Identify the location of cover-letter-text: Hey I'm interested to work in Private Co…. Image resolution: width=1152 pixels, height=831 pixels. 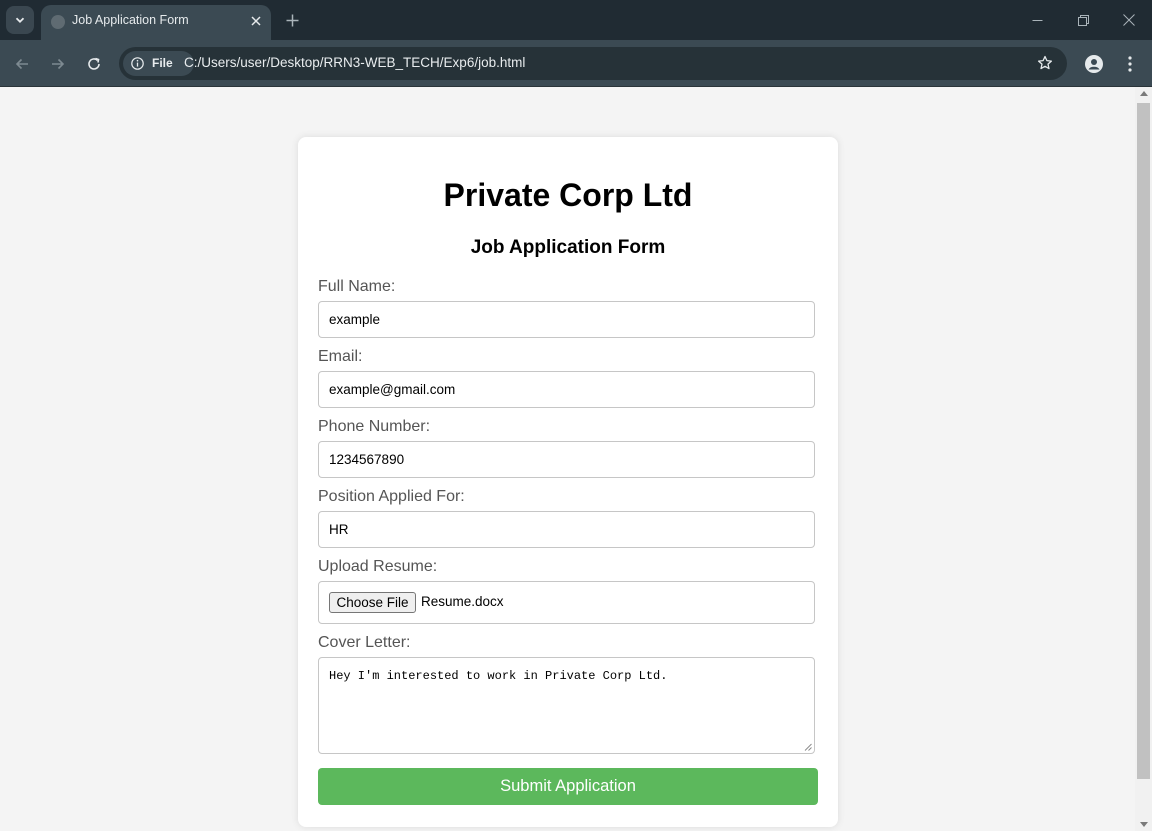
(498, 676).